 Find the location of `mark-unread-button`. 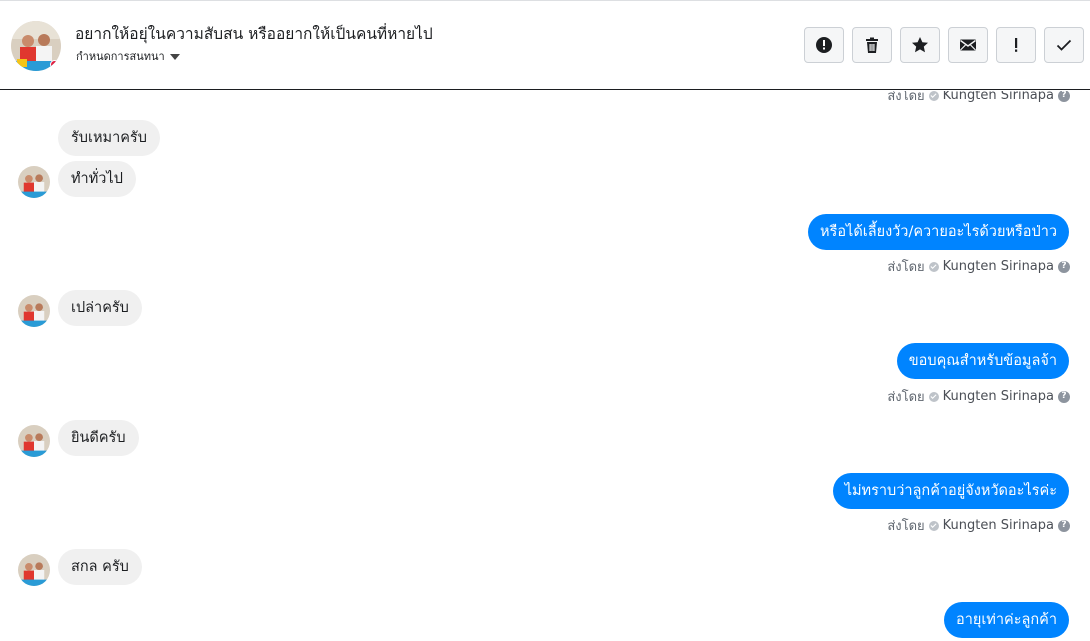

mark-unread-button is located at coordinates (968, 45).